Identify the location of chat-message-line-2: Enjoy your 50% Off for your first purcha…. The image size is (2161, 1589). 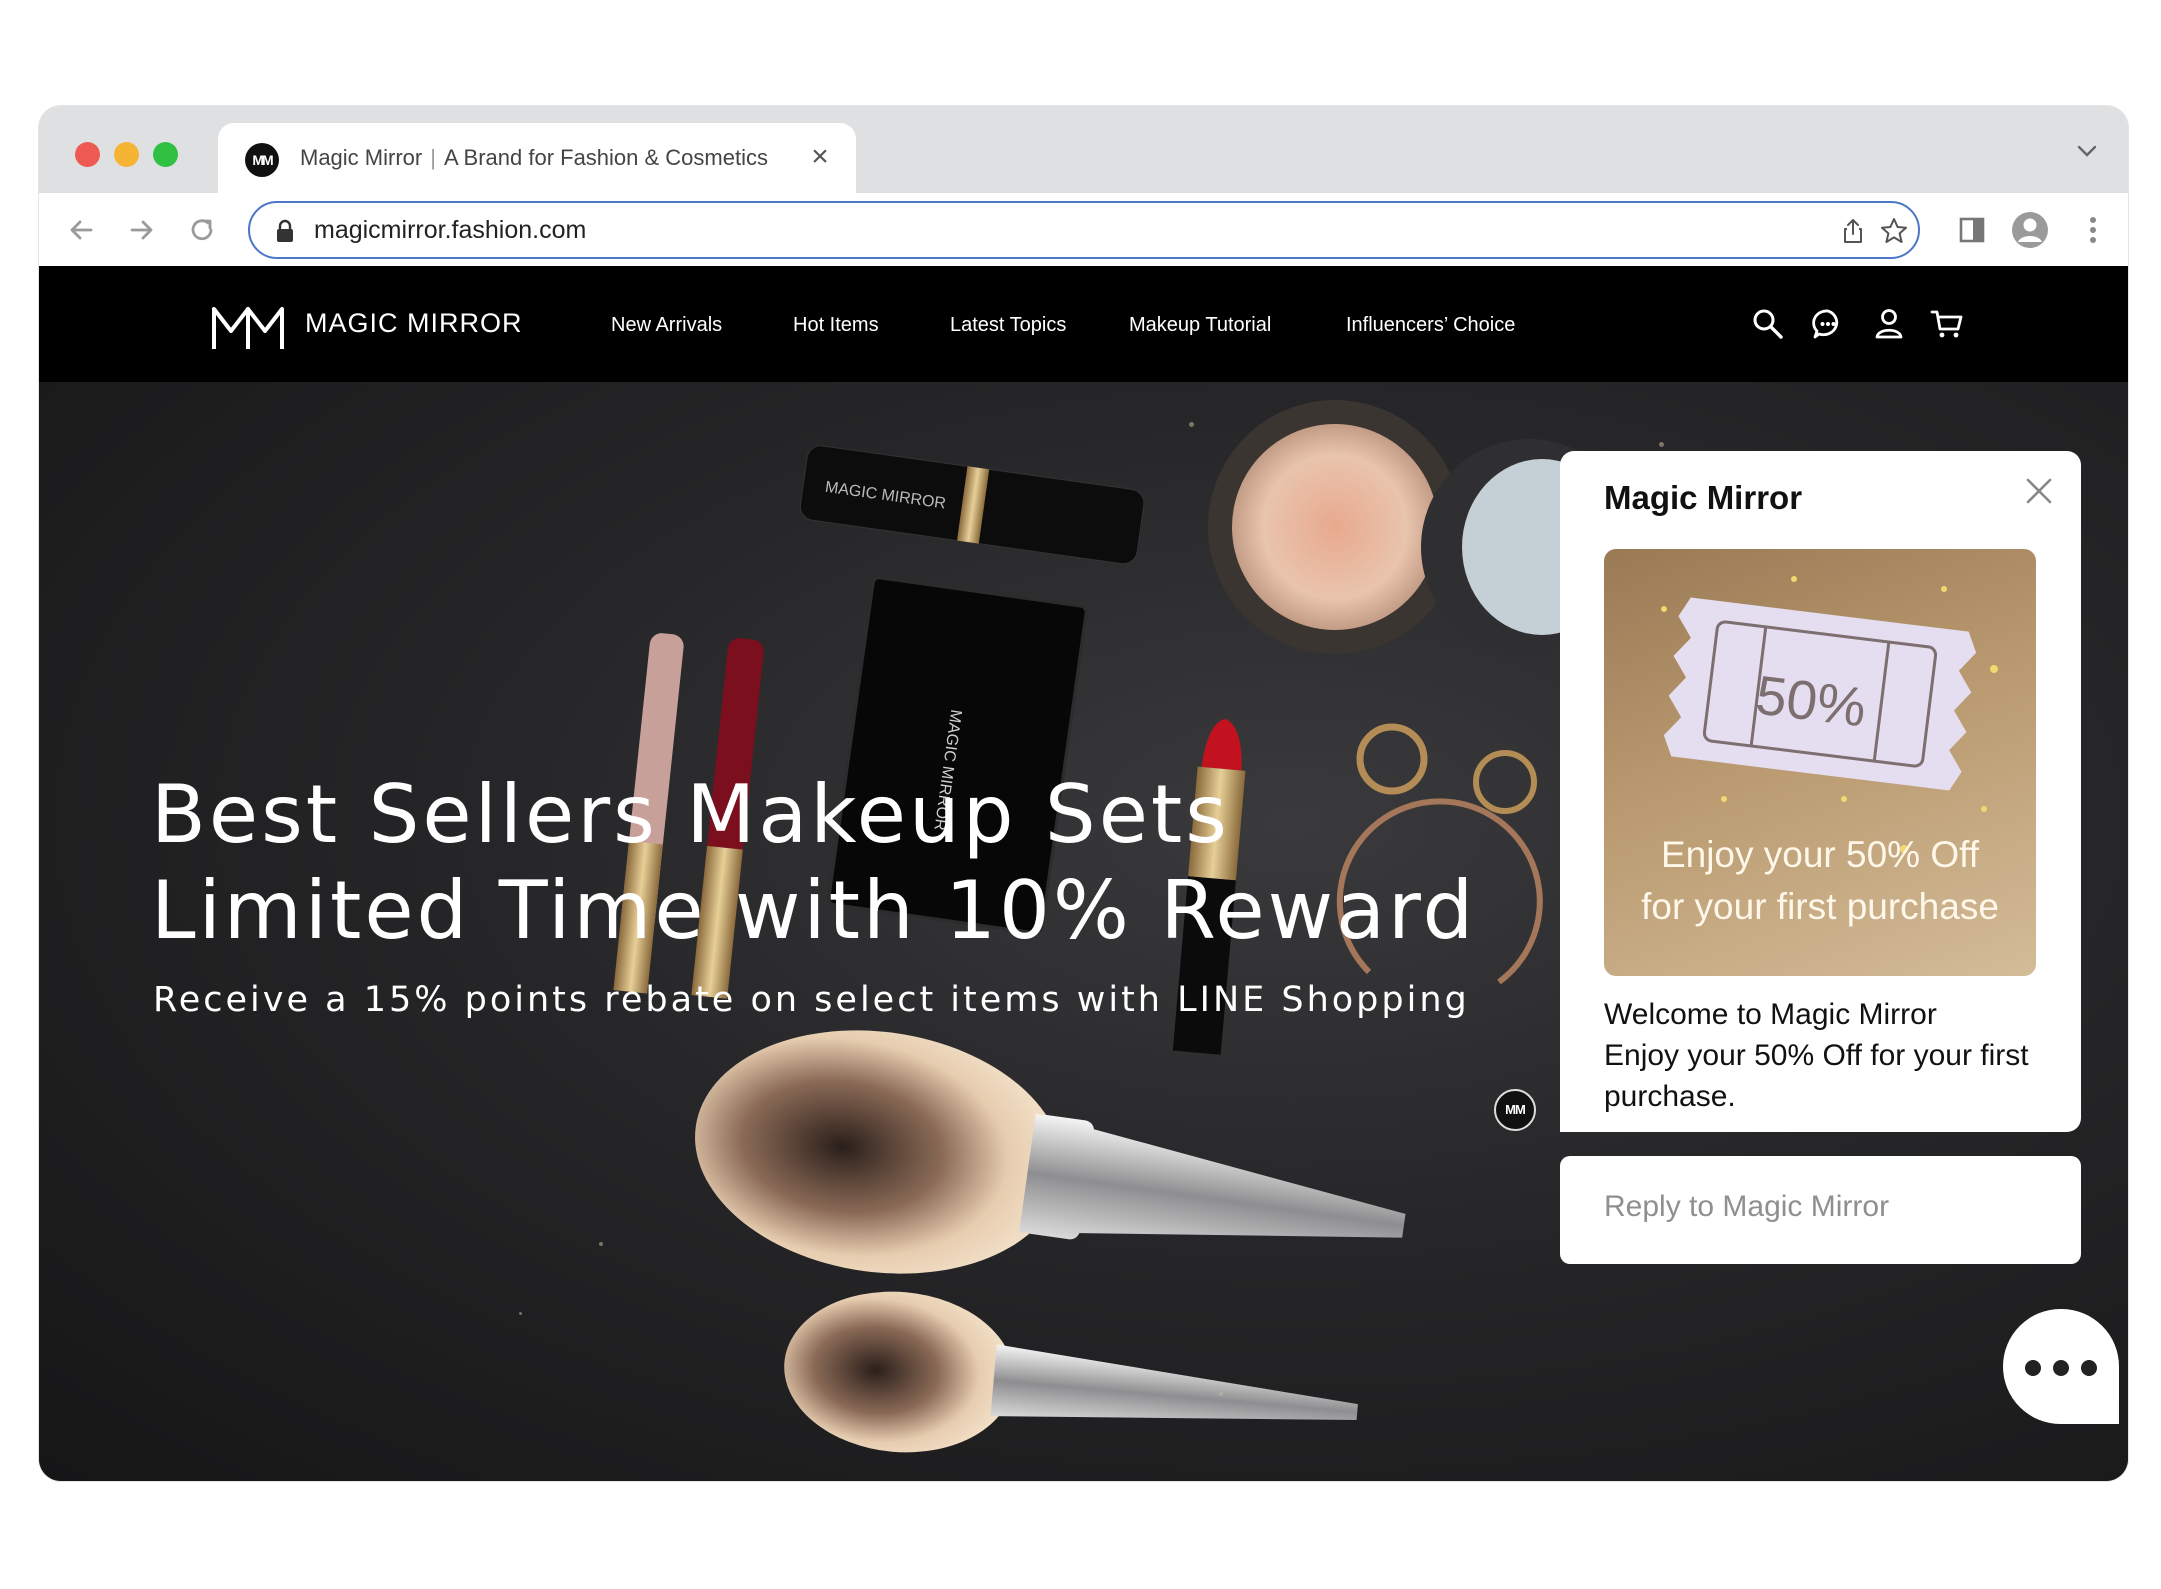
(1816, 1076).